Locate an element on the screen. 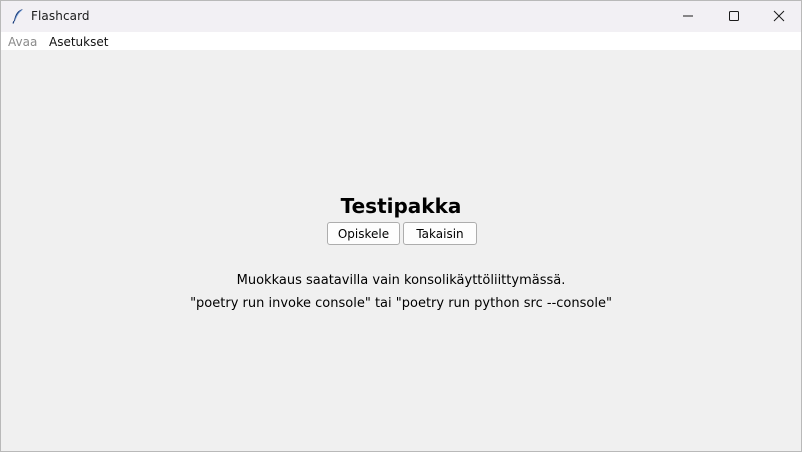 The height and width of the screenshot is (452, 802). minimize-icon is located at coordinates (688, 16).